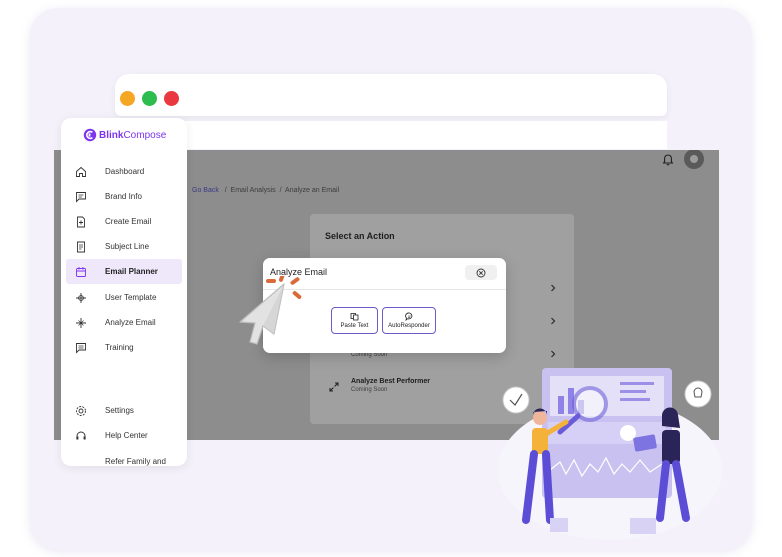 This screenshot has height=557, width=782. What do you see at coordinates (408, 316) in the screenshot?
I see `chat-bubble-icon` at bounding box center [408, 316].